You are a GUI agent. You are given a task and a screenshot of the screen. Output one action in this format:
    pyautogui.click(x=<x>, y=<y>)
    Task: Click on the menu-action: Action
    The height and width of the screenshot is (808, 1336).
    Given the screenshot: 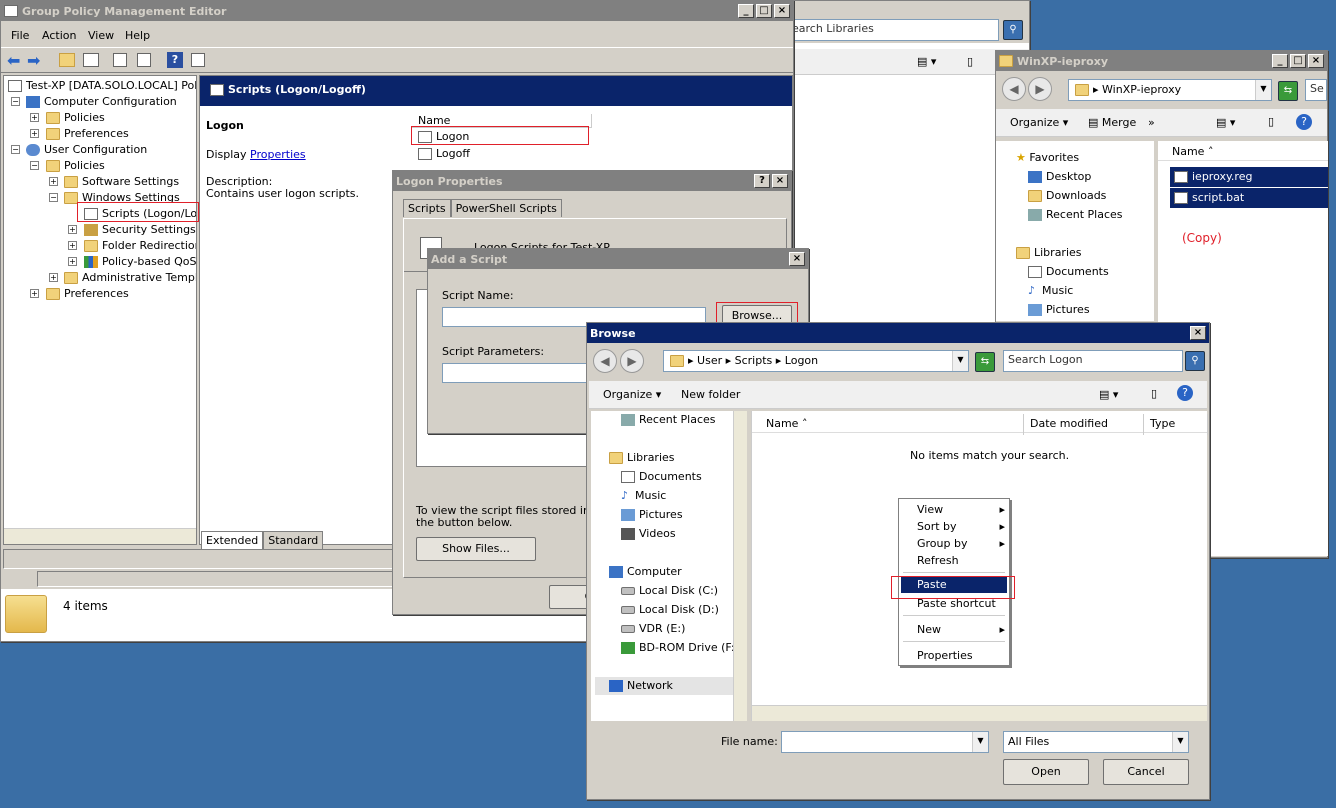 What is the action you would take?
    pyautogui.click(x=59, y=35)
    